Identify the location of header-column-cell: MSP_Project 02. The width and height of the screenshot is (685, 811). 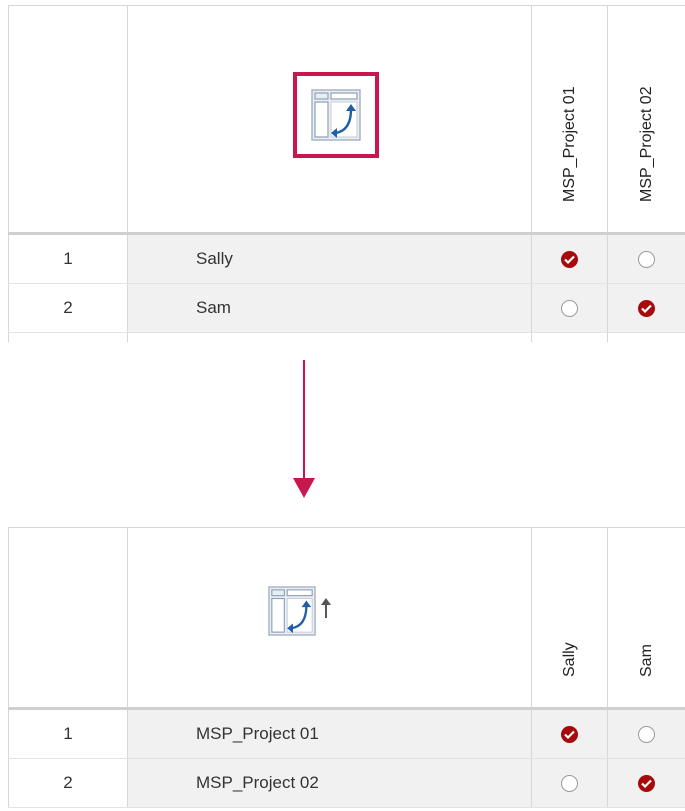
(646, 119).